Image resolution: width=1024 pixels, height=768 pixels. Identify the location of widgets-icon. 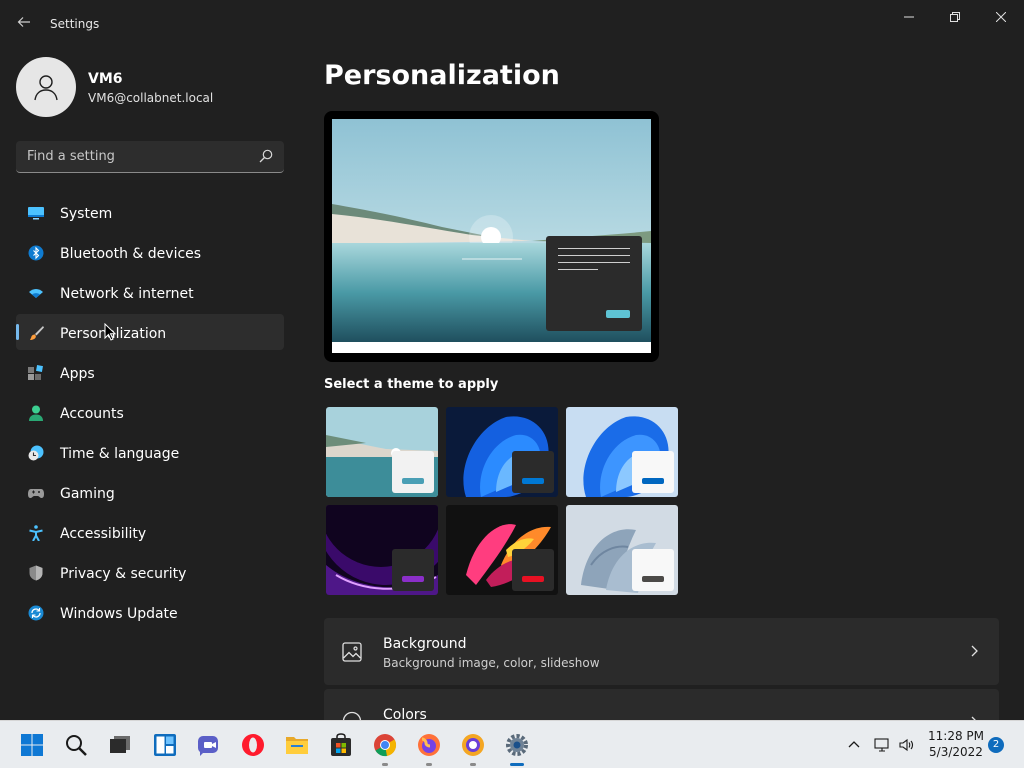
(165, 745).